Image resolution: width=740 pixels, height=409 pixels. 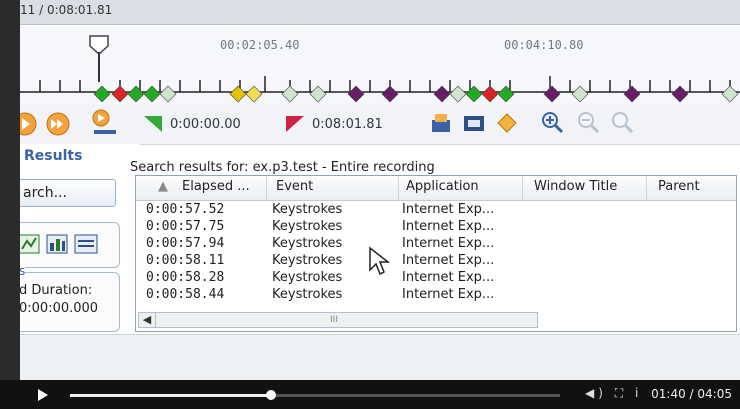 I want to click on scroll-left-icon: ◀, so click(x=147, y=320).